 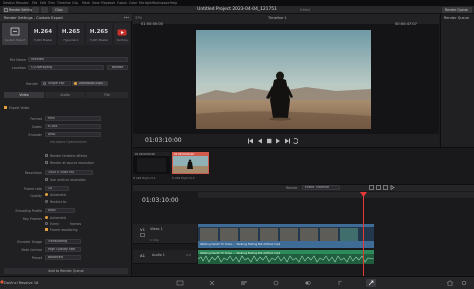 I want to click on restrict-to-label: Restrict to, so click(x=58, y=202).